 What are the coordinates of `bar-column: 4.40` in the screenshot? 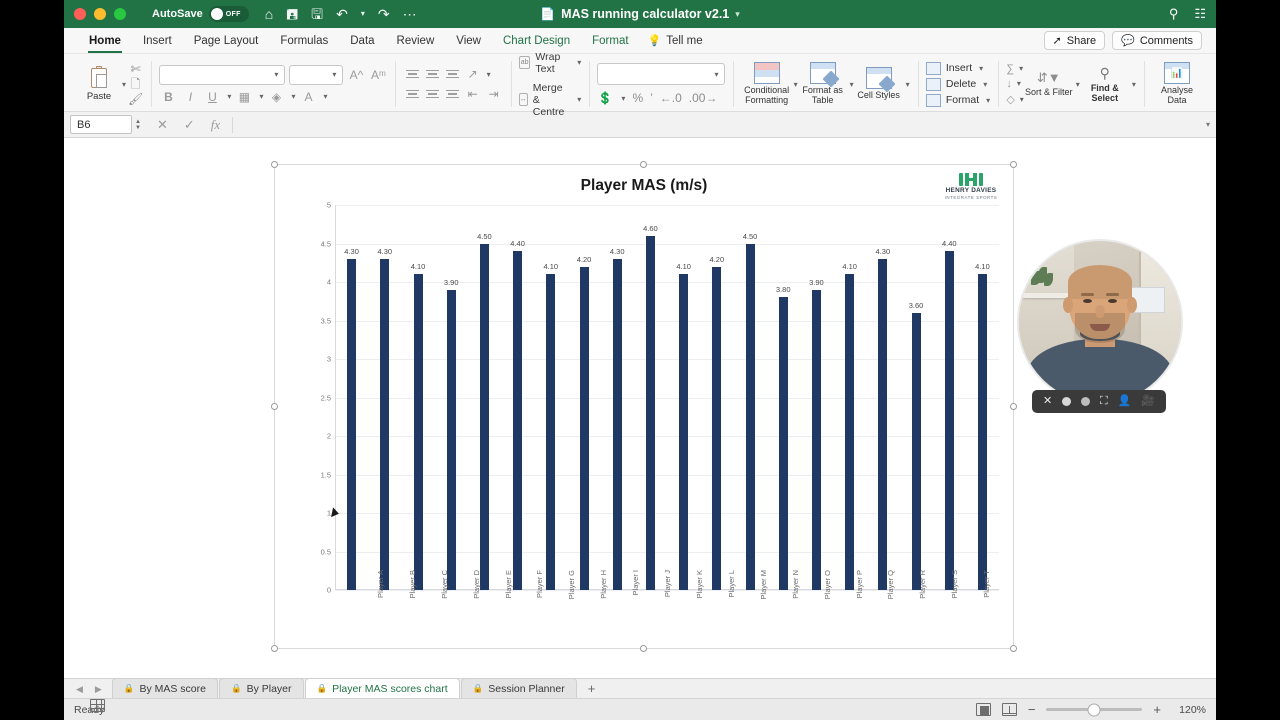 It's located at (949, 397).